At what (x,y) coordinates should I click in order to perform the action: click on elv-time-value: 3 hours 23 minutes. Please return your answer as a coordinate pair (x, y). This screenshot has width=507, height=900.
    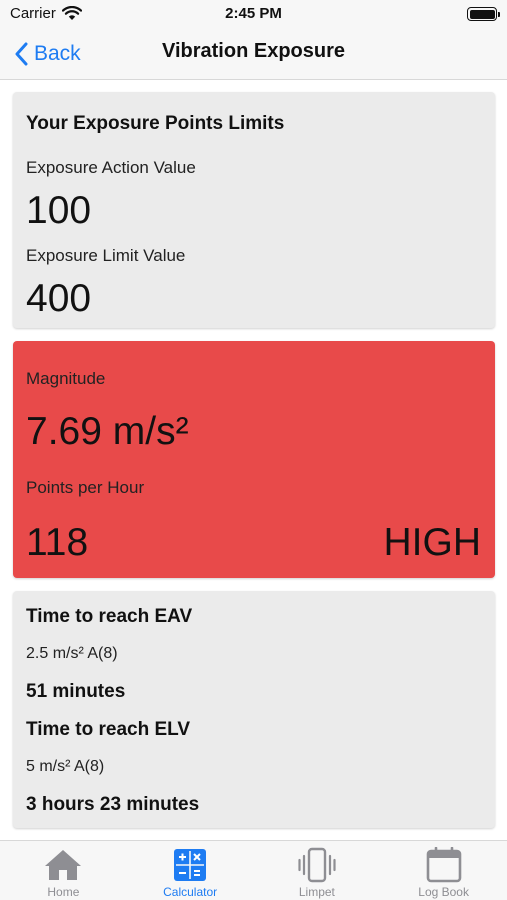
    Looking at the image, I should click on (113, 804).